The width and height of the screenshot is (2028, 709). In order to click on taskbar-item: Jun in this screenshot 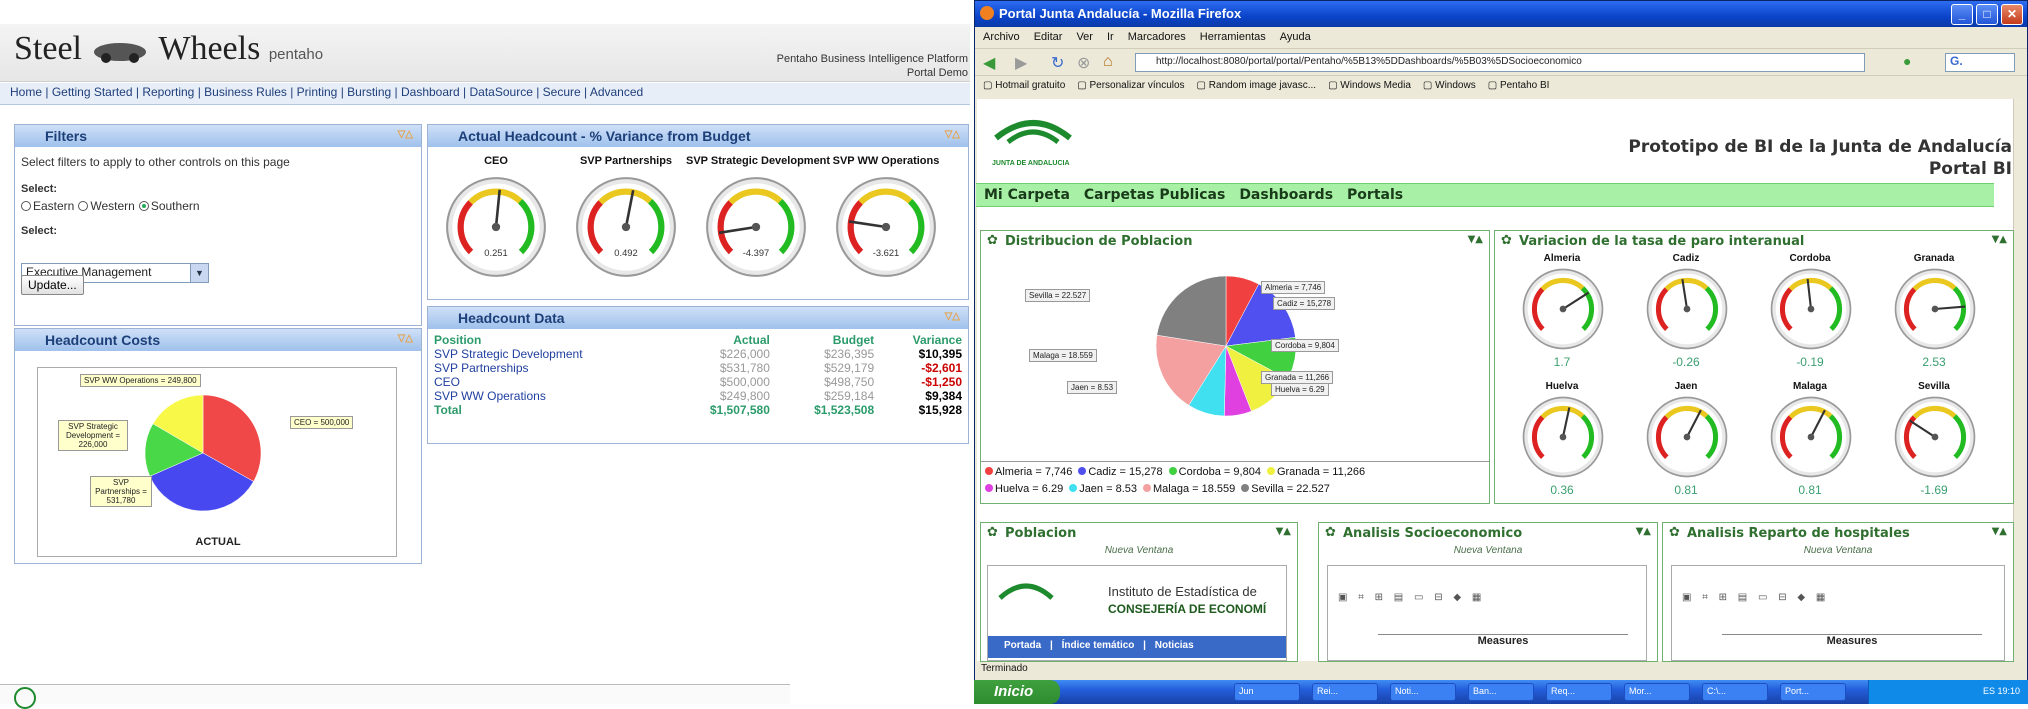, I will do `click(1267, 692)`.